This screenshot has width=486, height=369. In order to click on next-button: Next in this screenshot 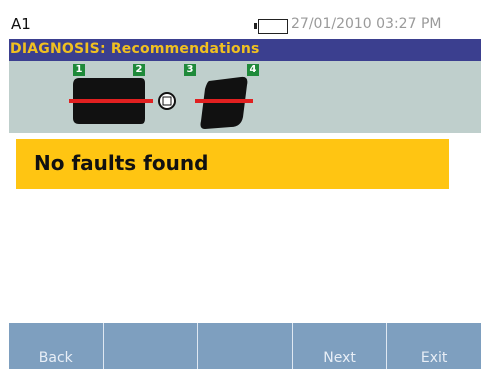, I will do `click(339, 346)`.